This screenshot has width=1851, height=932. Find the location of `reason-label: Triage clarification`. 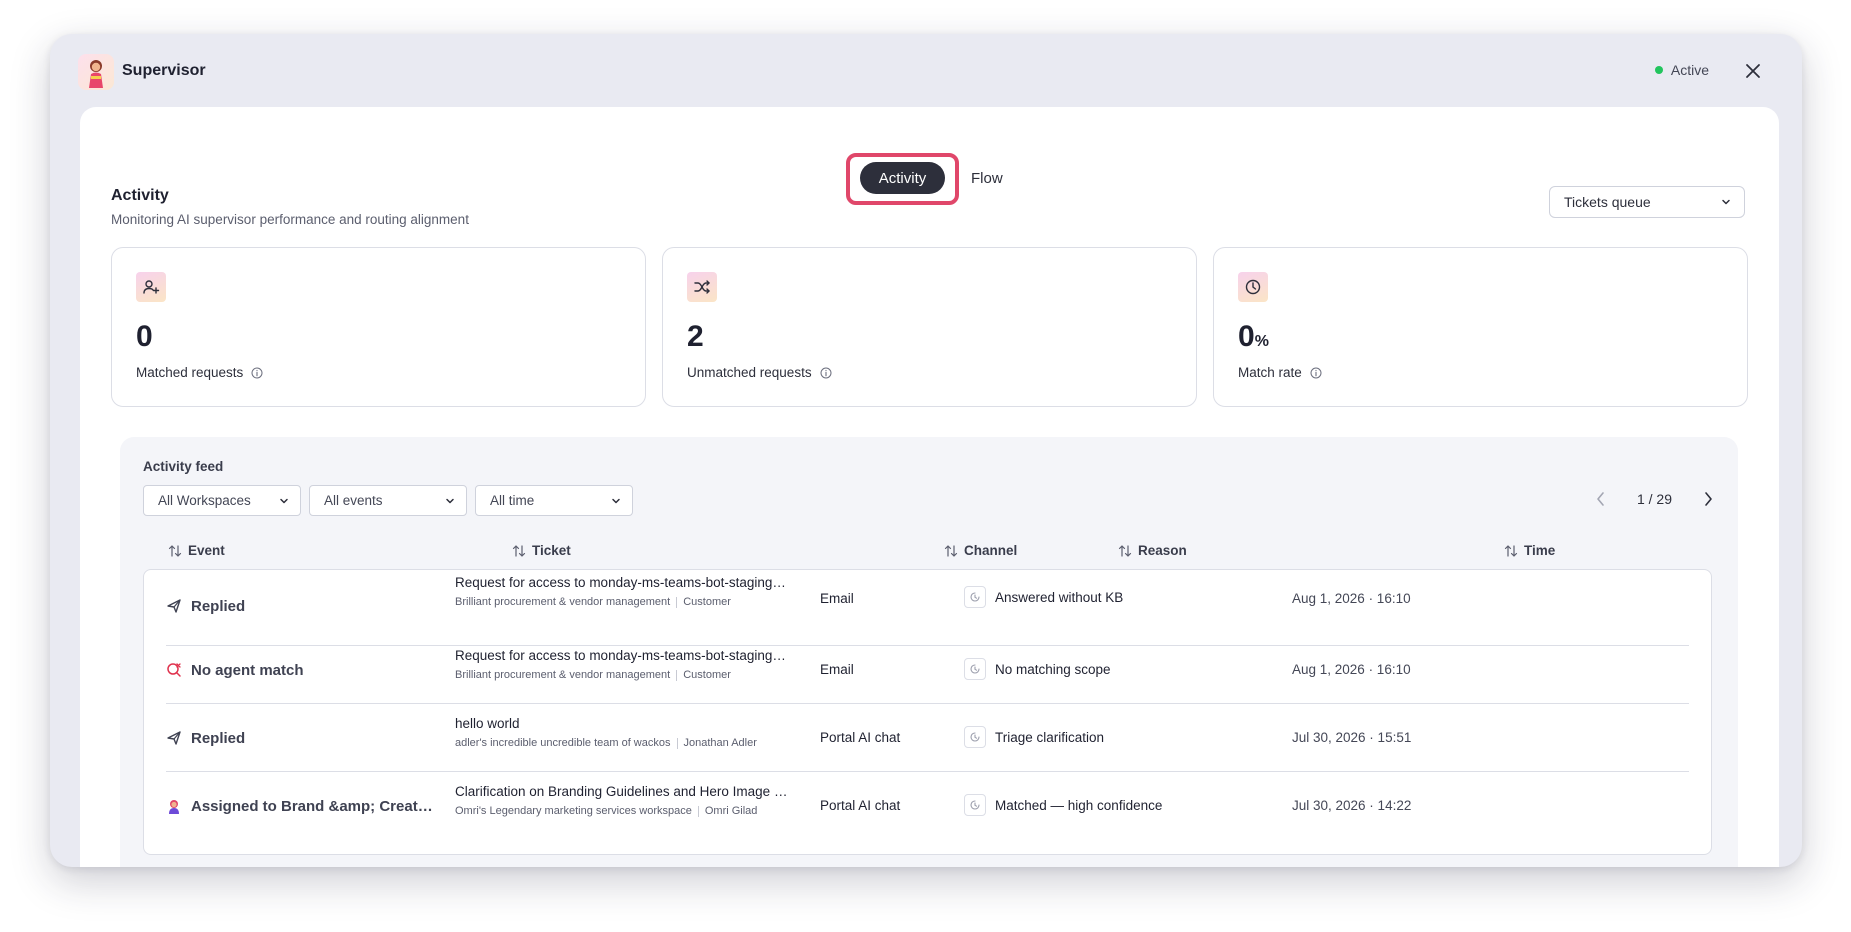

reason-label: Triage clarification is located at coordinates (1050, 737).